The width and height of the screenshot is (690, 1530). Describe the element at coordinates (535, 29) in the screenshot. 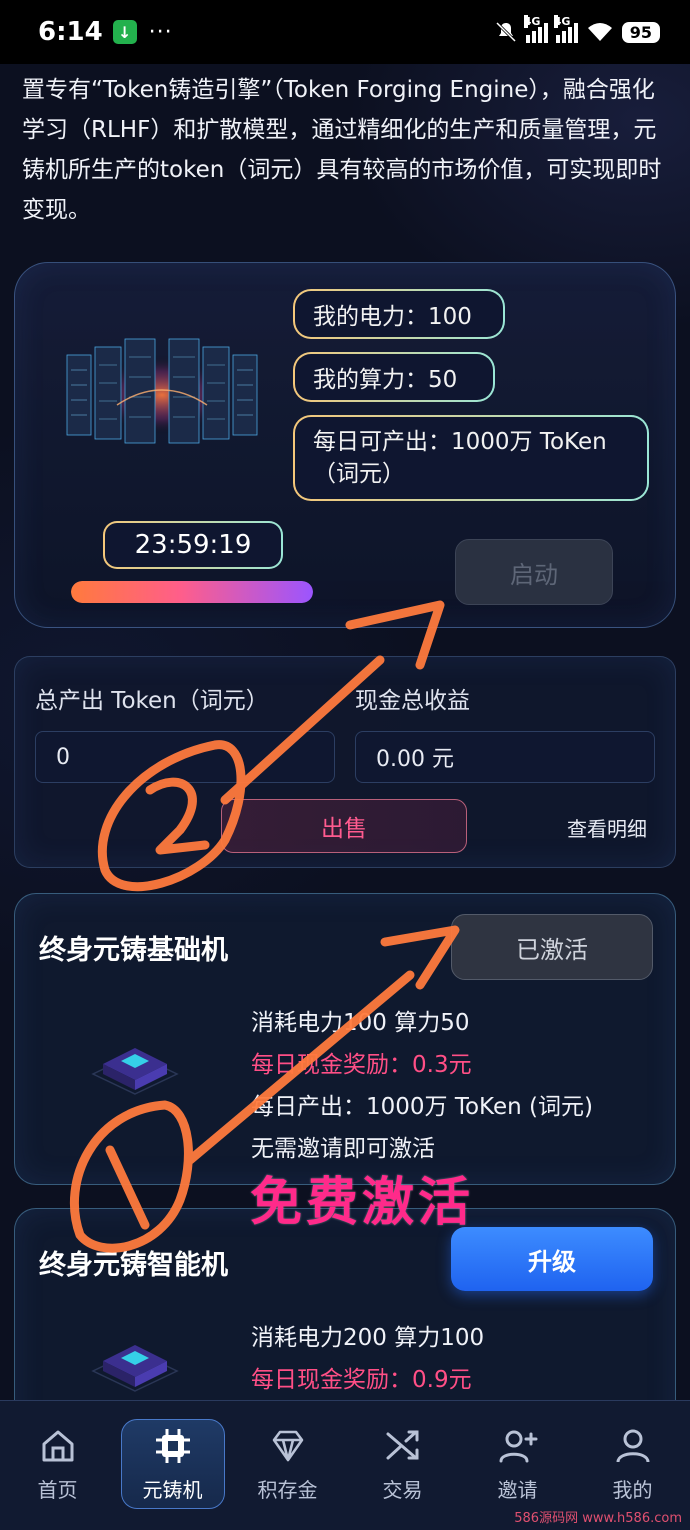

I see `signal-icon: 4G` at that location.